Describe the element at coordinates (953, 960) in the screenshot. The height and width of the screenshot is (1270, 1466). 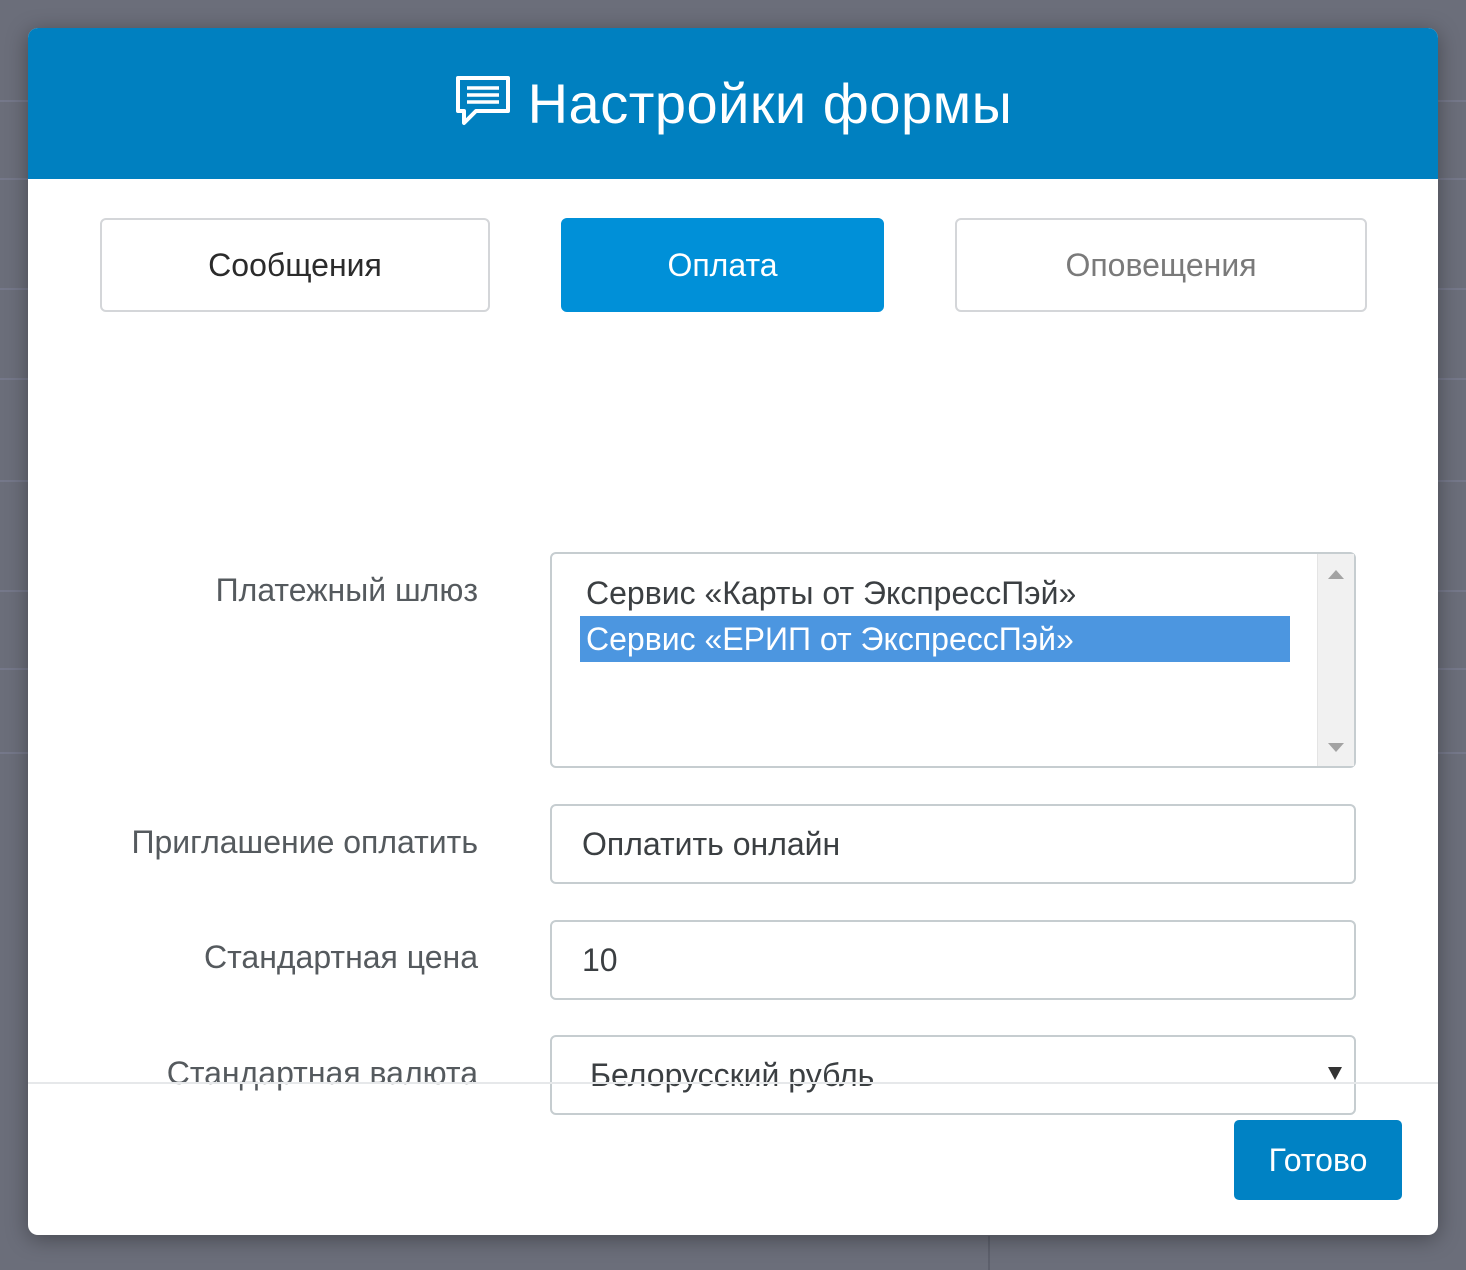
I see `price-input: 10` at that location.